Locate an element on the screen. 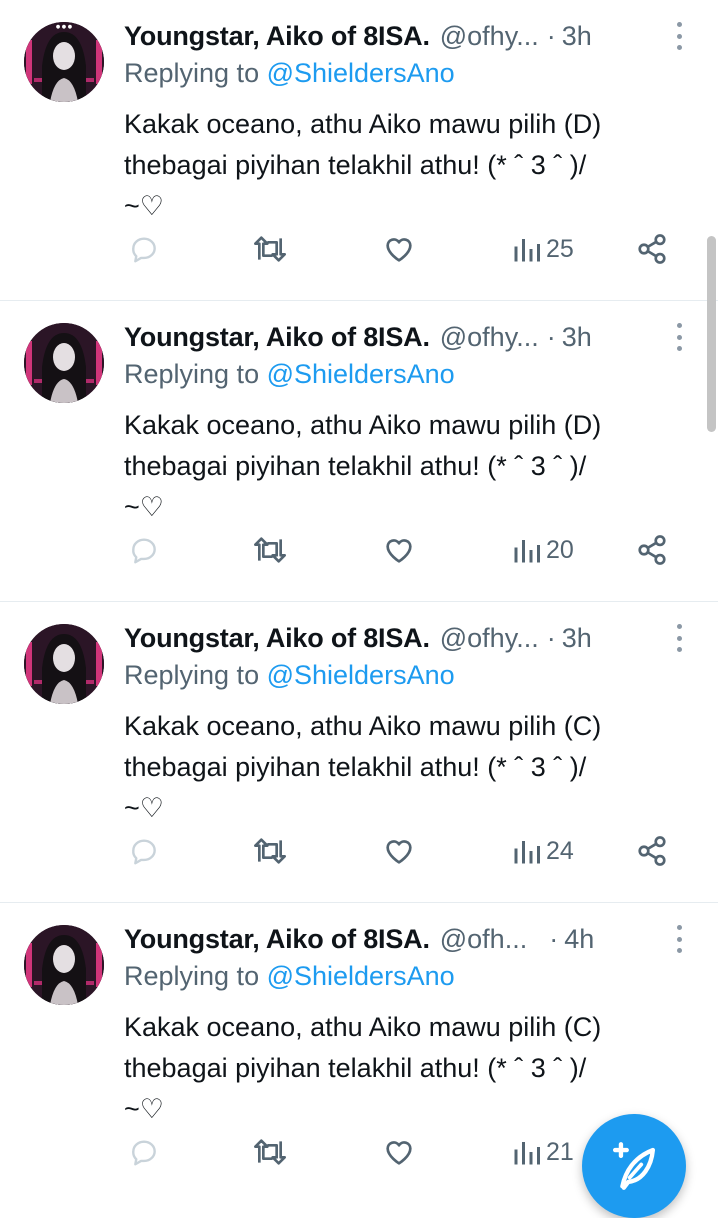 The height and width of the screenshot is (1218, 718). views-button: 21 is located at coordinates (543, 1152).